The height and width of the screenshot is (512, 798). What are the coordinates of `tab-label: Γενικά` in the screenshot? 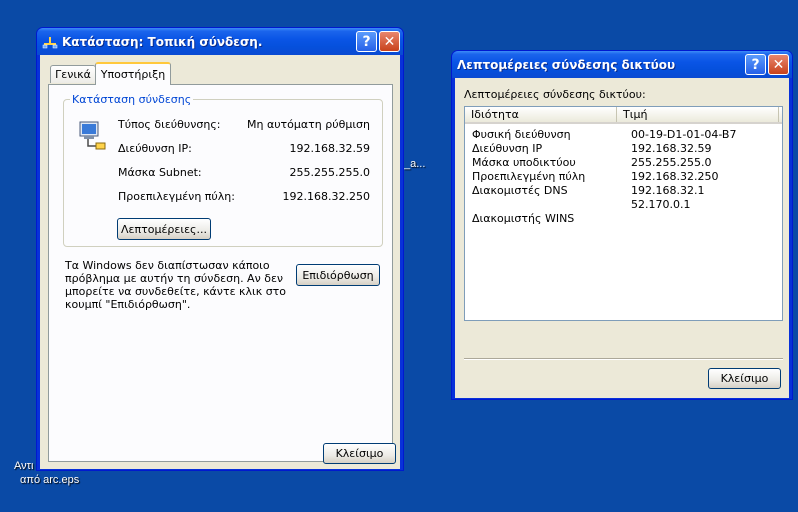 It's located at (73, 74).